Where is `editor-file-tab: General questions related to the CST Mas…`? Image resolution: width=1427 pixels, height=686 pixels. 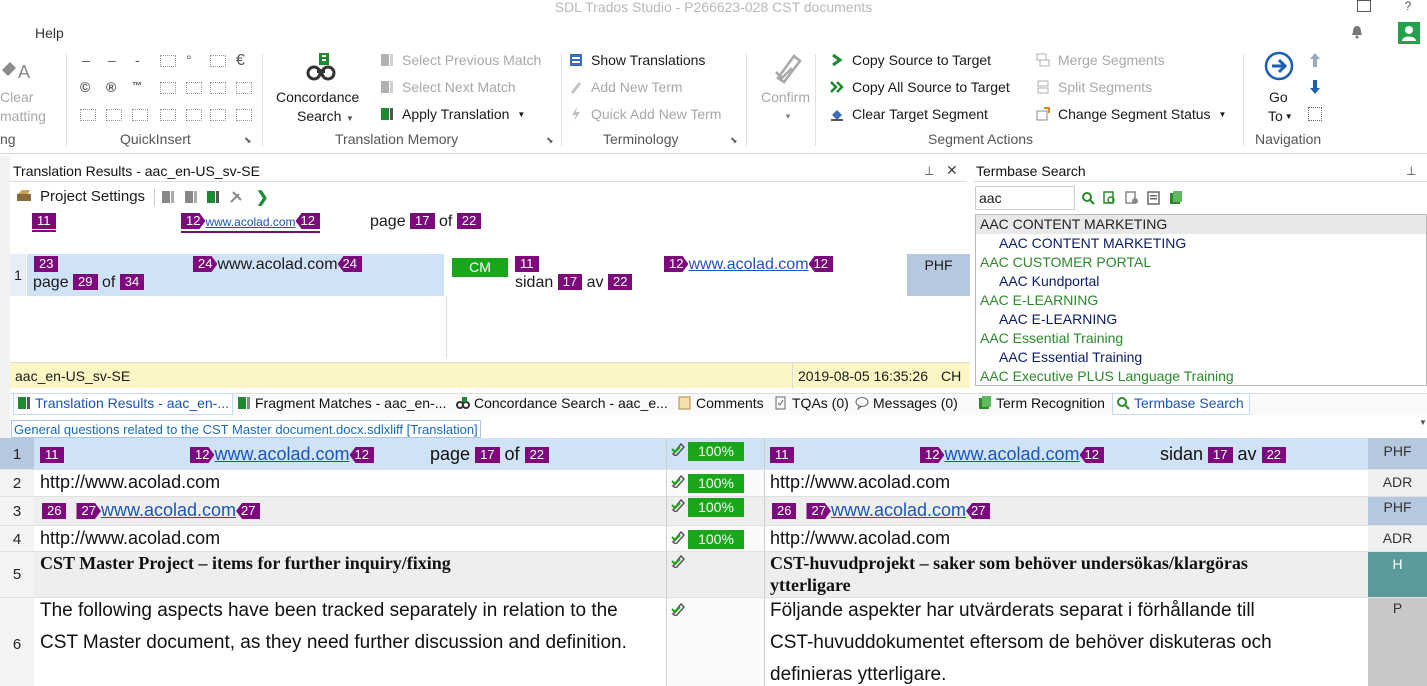 editor-file-tab: General questions related to the CST Mas… is located at coordinates (246, 429).